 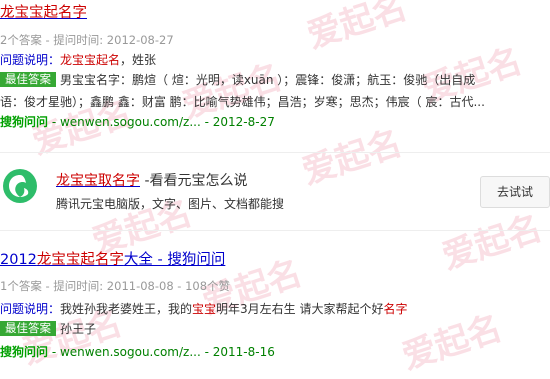 What do you see at coordinates (20, 186) in the screenshot?
I see `yuanbao-logo-icon` at bounding box center [20, 186].